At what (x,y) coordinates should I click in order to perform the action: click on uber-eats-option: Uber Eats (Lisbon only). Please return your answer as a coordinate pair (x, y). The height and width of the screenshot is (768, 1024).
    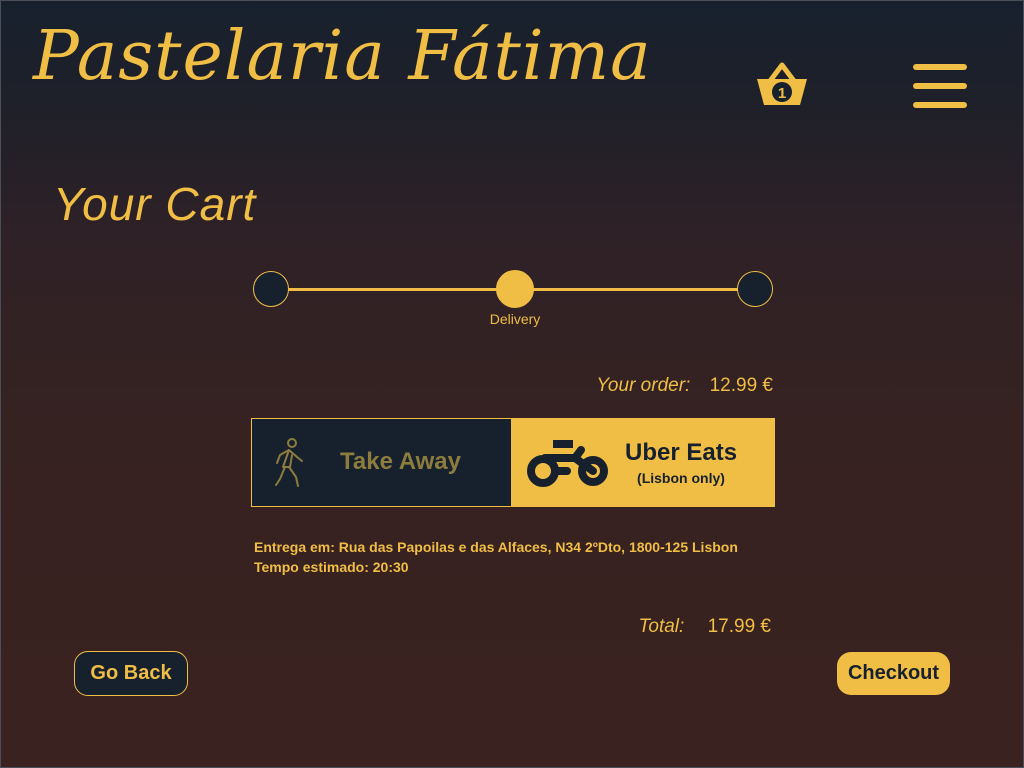
    Looking at the image, I should click on (642, 462).